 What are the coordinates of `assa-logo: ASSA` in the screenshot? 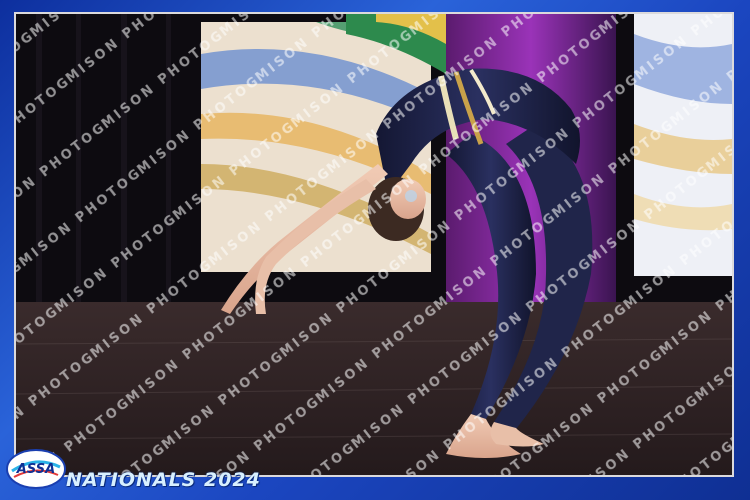 It's located at (36, 469).